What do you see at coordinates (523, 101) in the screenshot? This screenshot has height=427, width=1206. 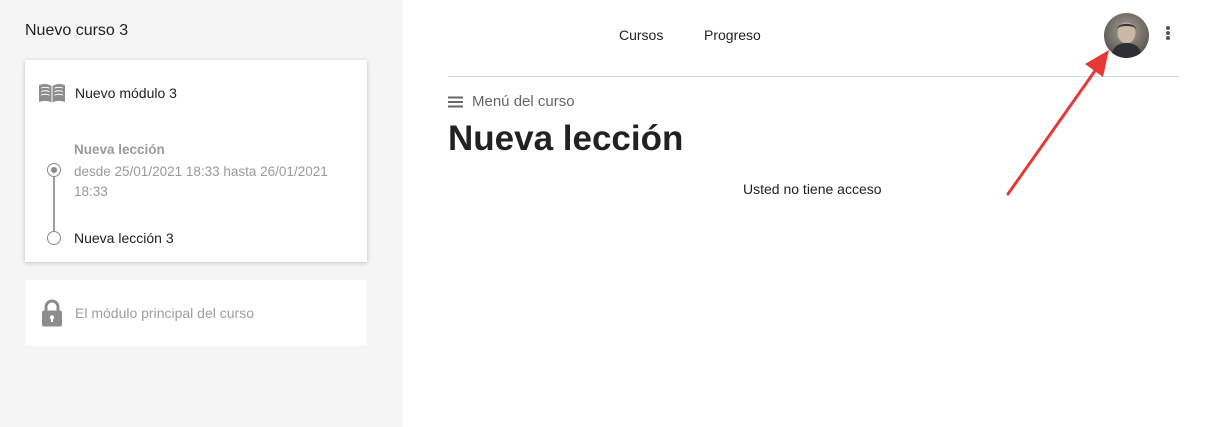 I see `course-menu-label: Menú del curso` at bounding box center [523, 101].